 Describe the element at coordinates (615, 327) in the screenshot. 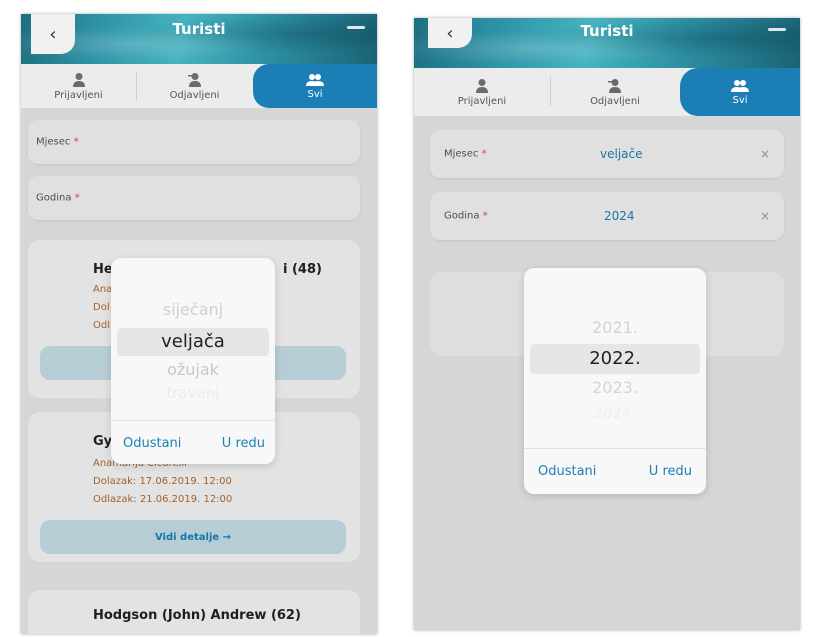

I see `picker-option: 2021.` at that location.